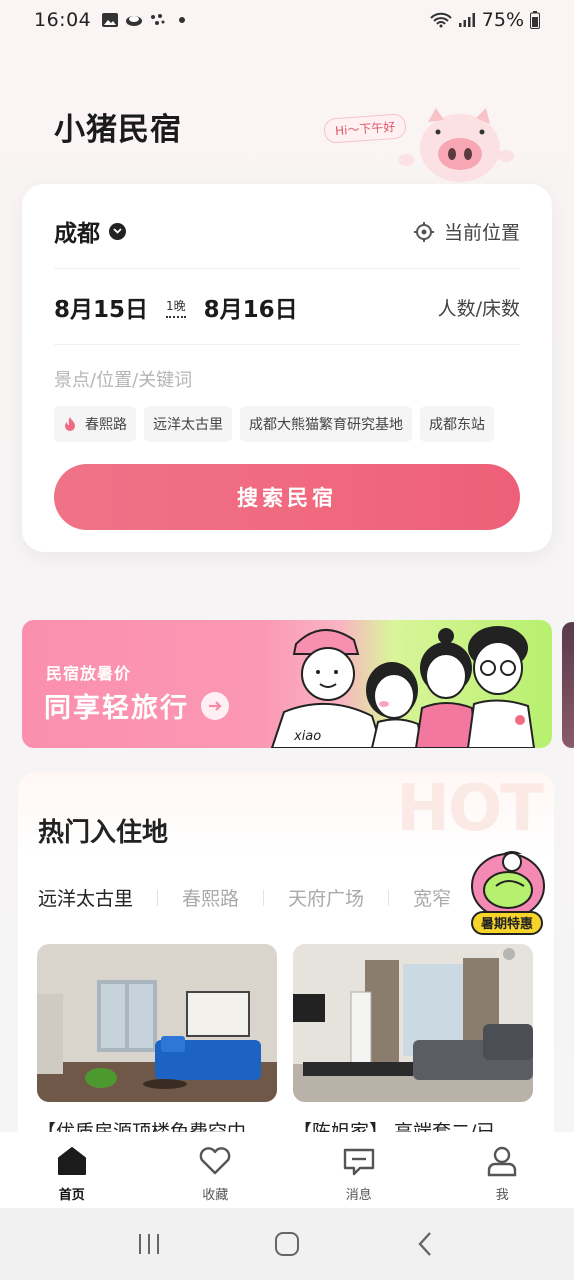 The height and width of the screenshot is (1280, 574). What do you see at coordinates (89, 673) in the screenshot?
I see `banner-subtitle: 民宿放暑价` at bounding box center [89, 673].